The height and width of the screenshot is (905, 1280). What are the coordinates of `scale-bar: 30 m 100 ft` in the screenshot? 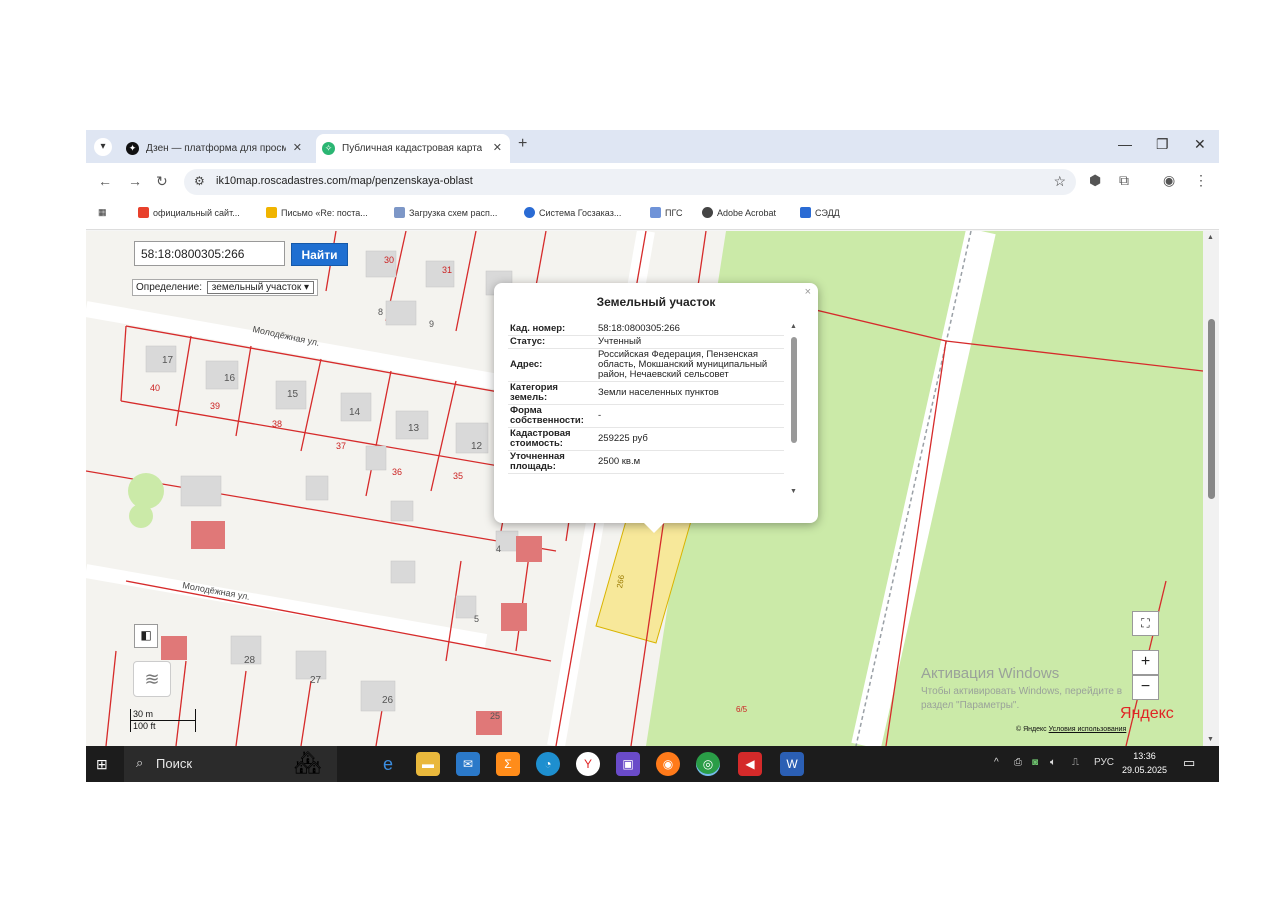 It's located at (163, 720).